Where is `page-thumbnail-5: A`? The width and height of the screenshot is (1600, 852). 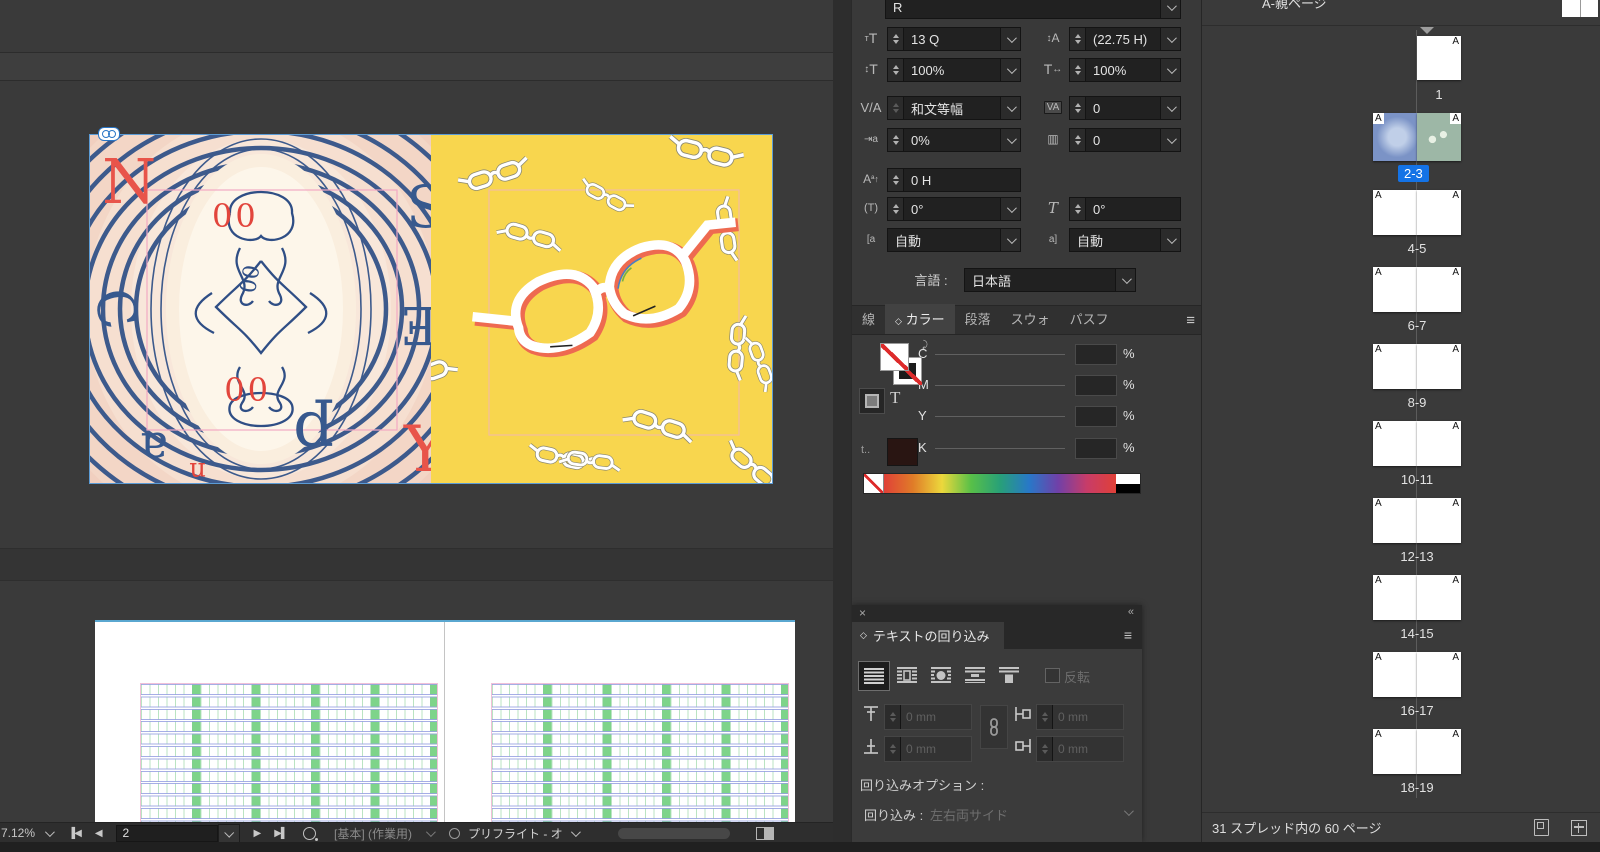
page-thumbnail-5: A is located at coordinates (1439, 212).